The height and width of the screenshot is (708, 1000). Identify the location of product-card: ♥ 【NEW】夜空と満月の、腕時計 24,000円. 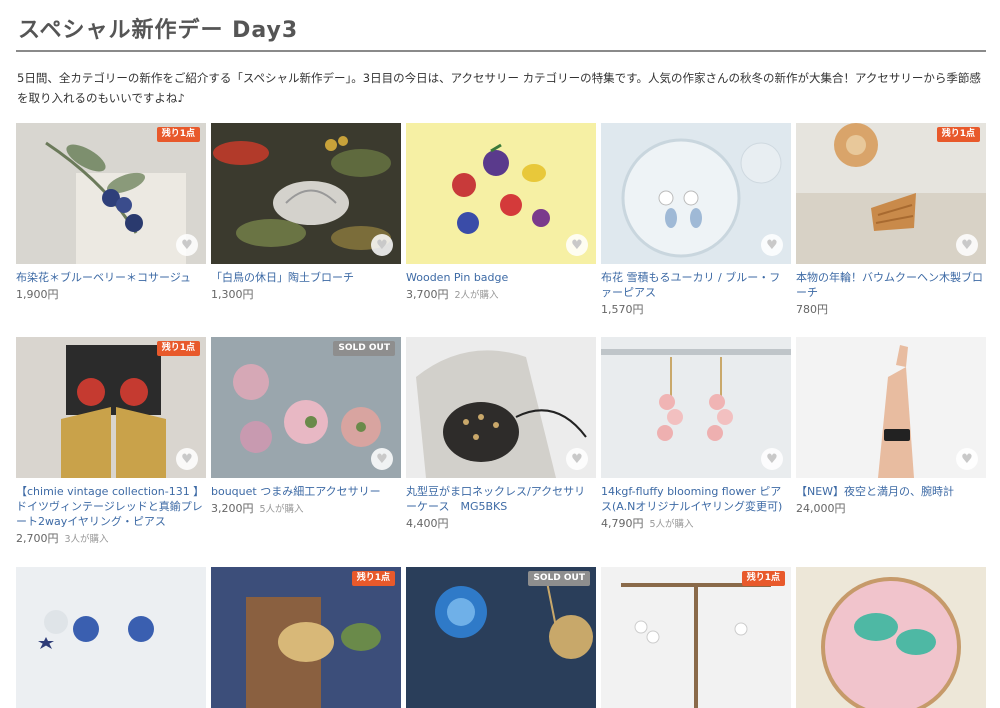
(891, 426).